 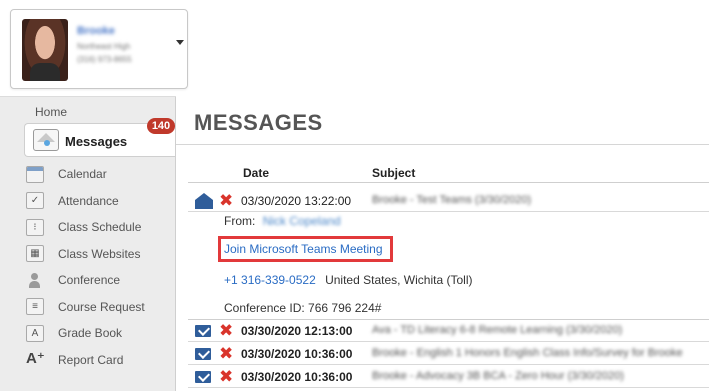 What do you see at coordinates (451, 200) in the screenshot?
I see `message-subject: Brooke - Test Teams (3/30/2020)` at bounding box center [451, 200].